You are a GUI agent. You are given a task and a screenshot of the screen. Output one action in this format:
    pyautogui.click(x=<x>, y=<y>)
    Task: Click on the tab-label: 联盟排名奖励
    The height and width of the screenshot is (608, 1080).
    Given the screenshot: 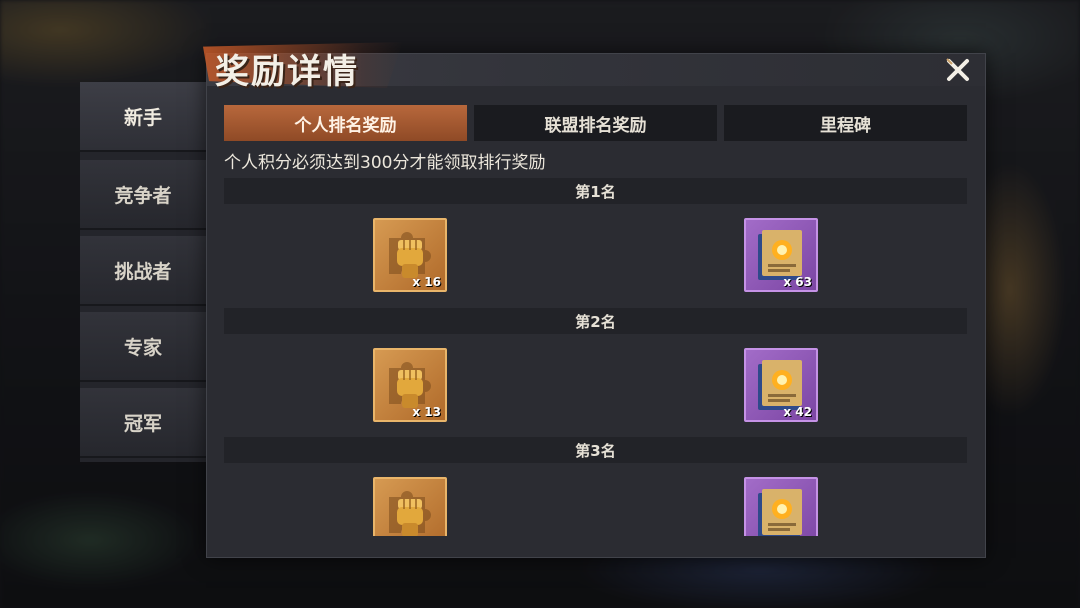 What is the action you would take?
    pyautogui.click(x=595, y=125)
    